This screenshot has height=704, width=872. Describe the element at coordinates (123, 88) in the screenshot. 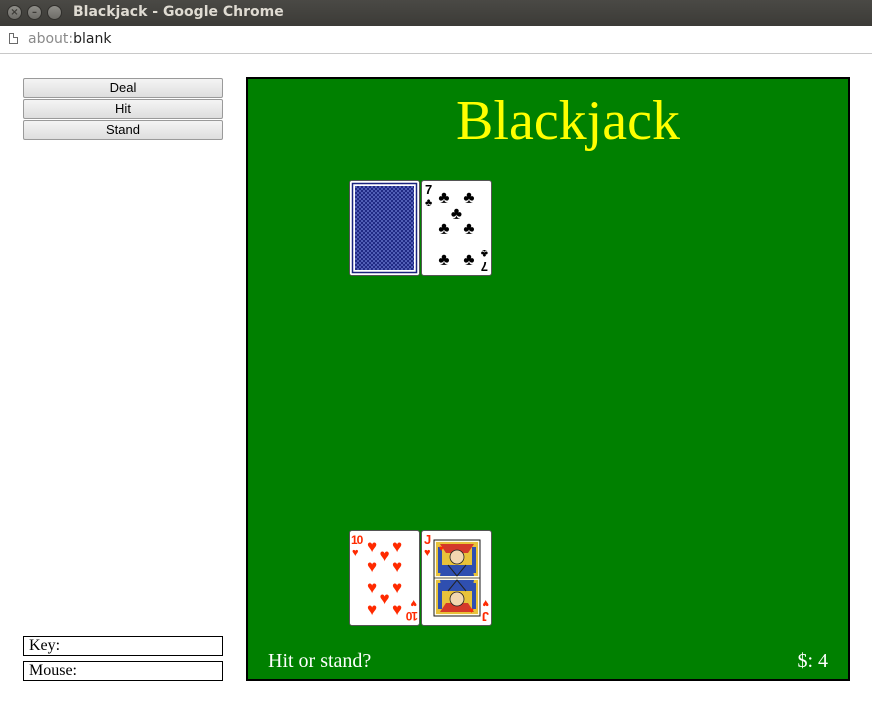

I see `deal-button: Deal` at that location.